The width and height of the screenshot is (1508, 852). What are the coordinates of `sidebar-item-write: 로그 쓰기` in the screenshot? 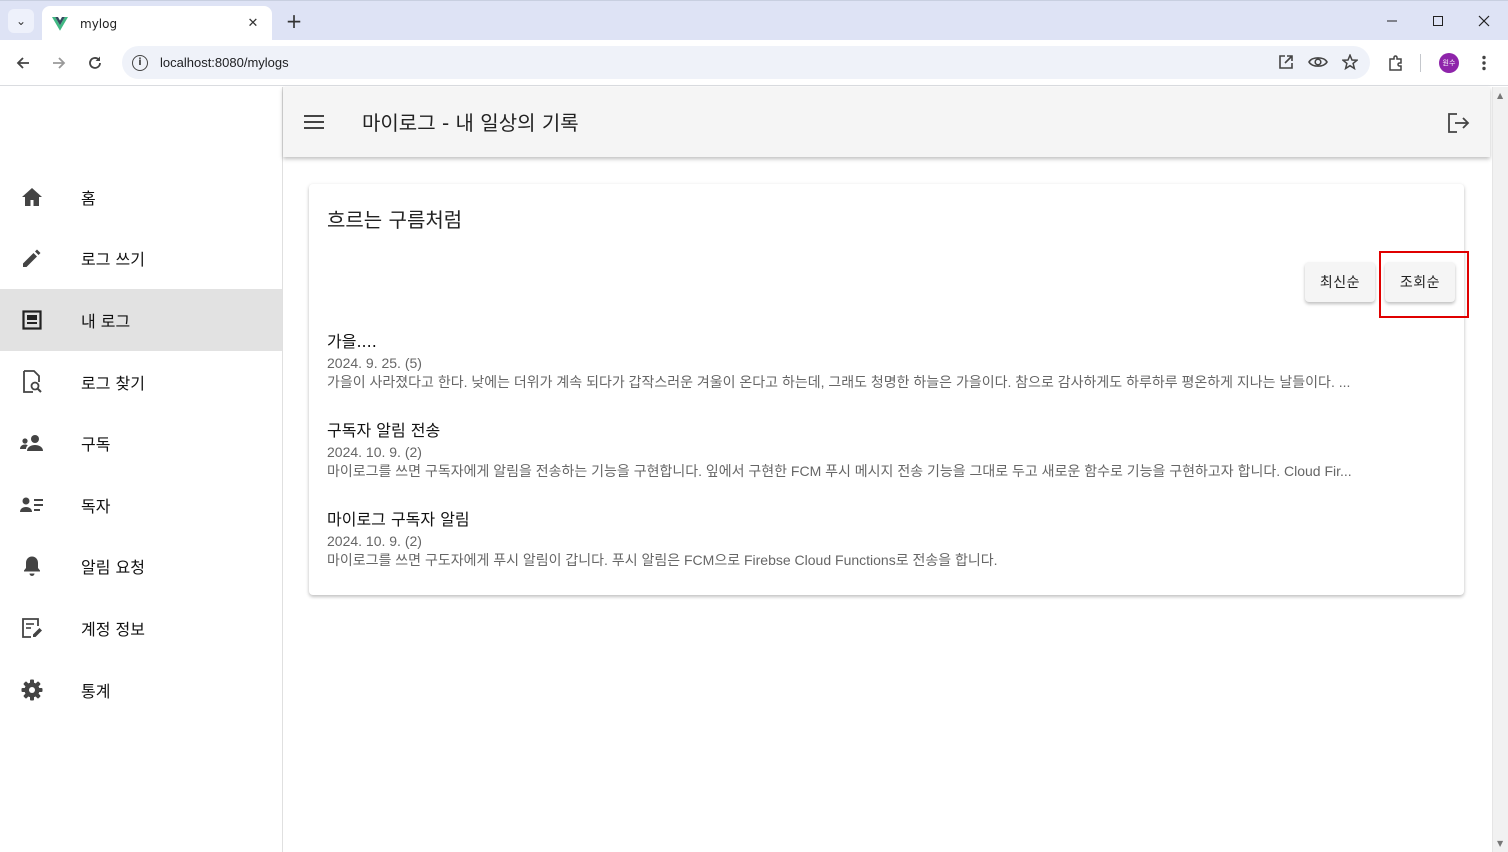 It's located at (141, 259).